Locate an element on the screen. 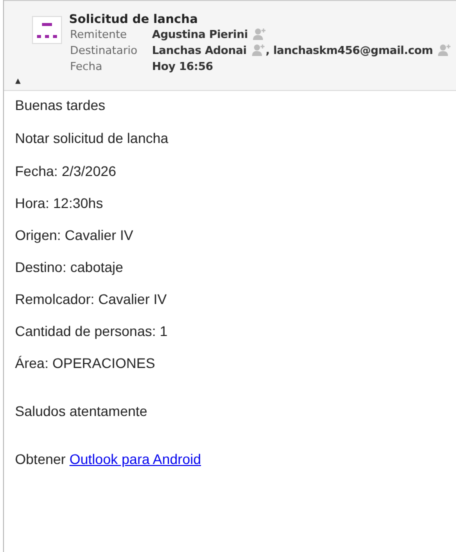 Image resolution: width=456 pixels, height=552 pixels. email-subject: Solicitud de lancha is located at coordinates (134, 19).